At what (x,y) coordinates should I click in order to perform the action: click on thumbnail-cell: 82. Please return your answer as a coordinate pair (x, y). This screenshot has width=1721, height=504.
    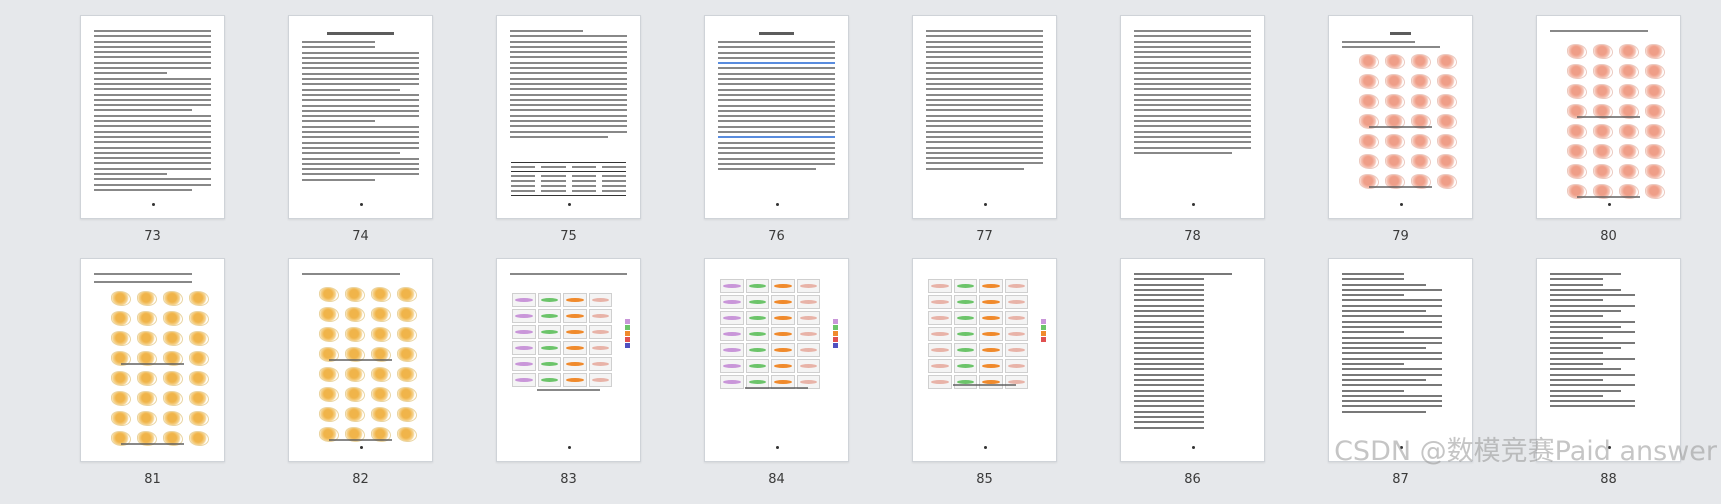
    Looking at the image, I should click on (360, 378).